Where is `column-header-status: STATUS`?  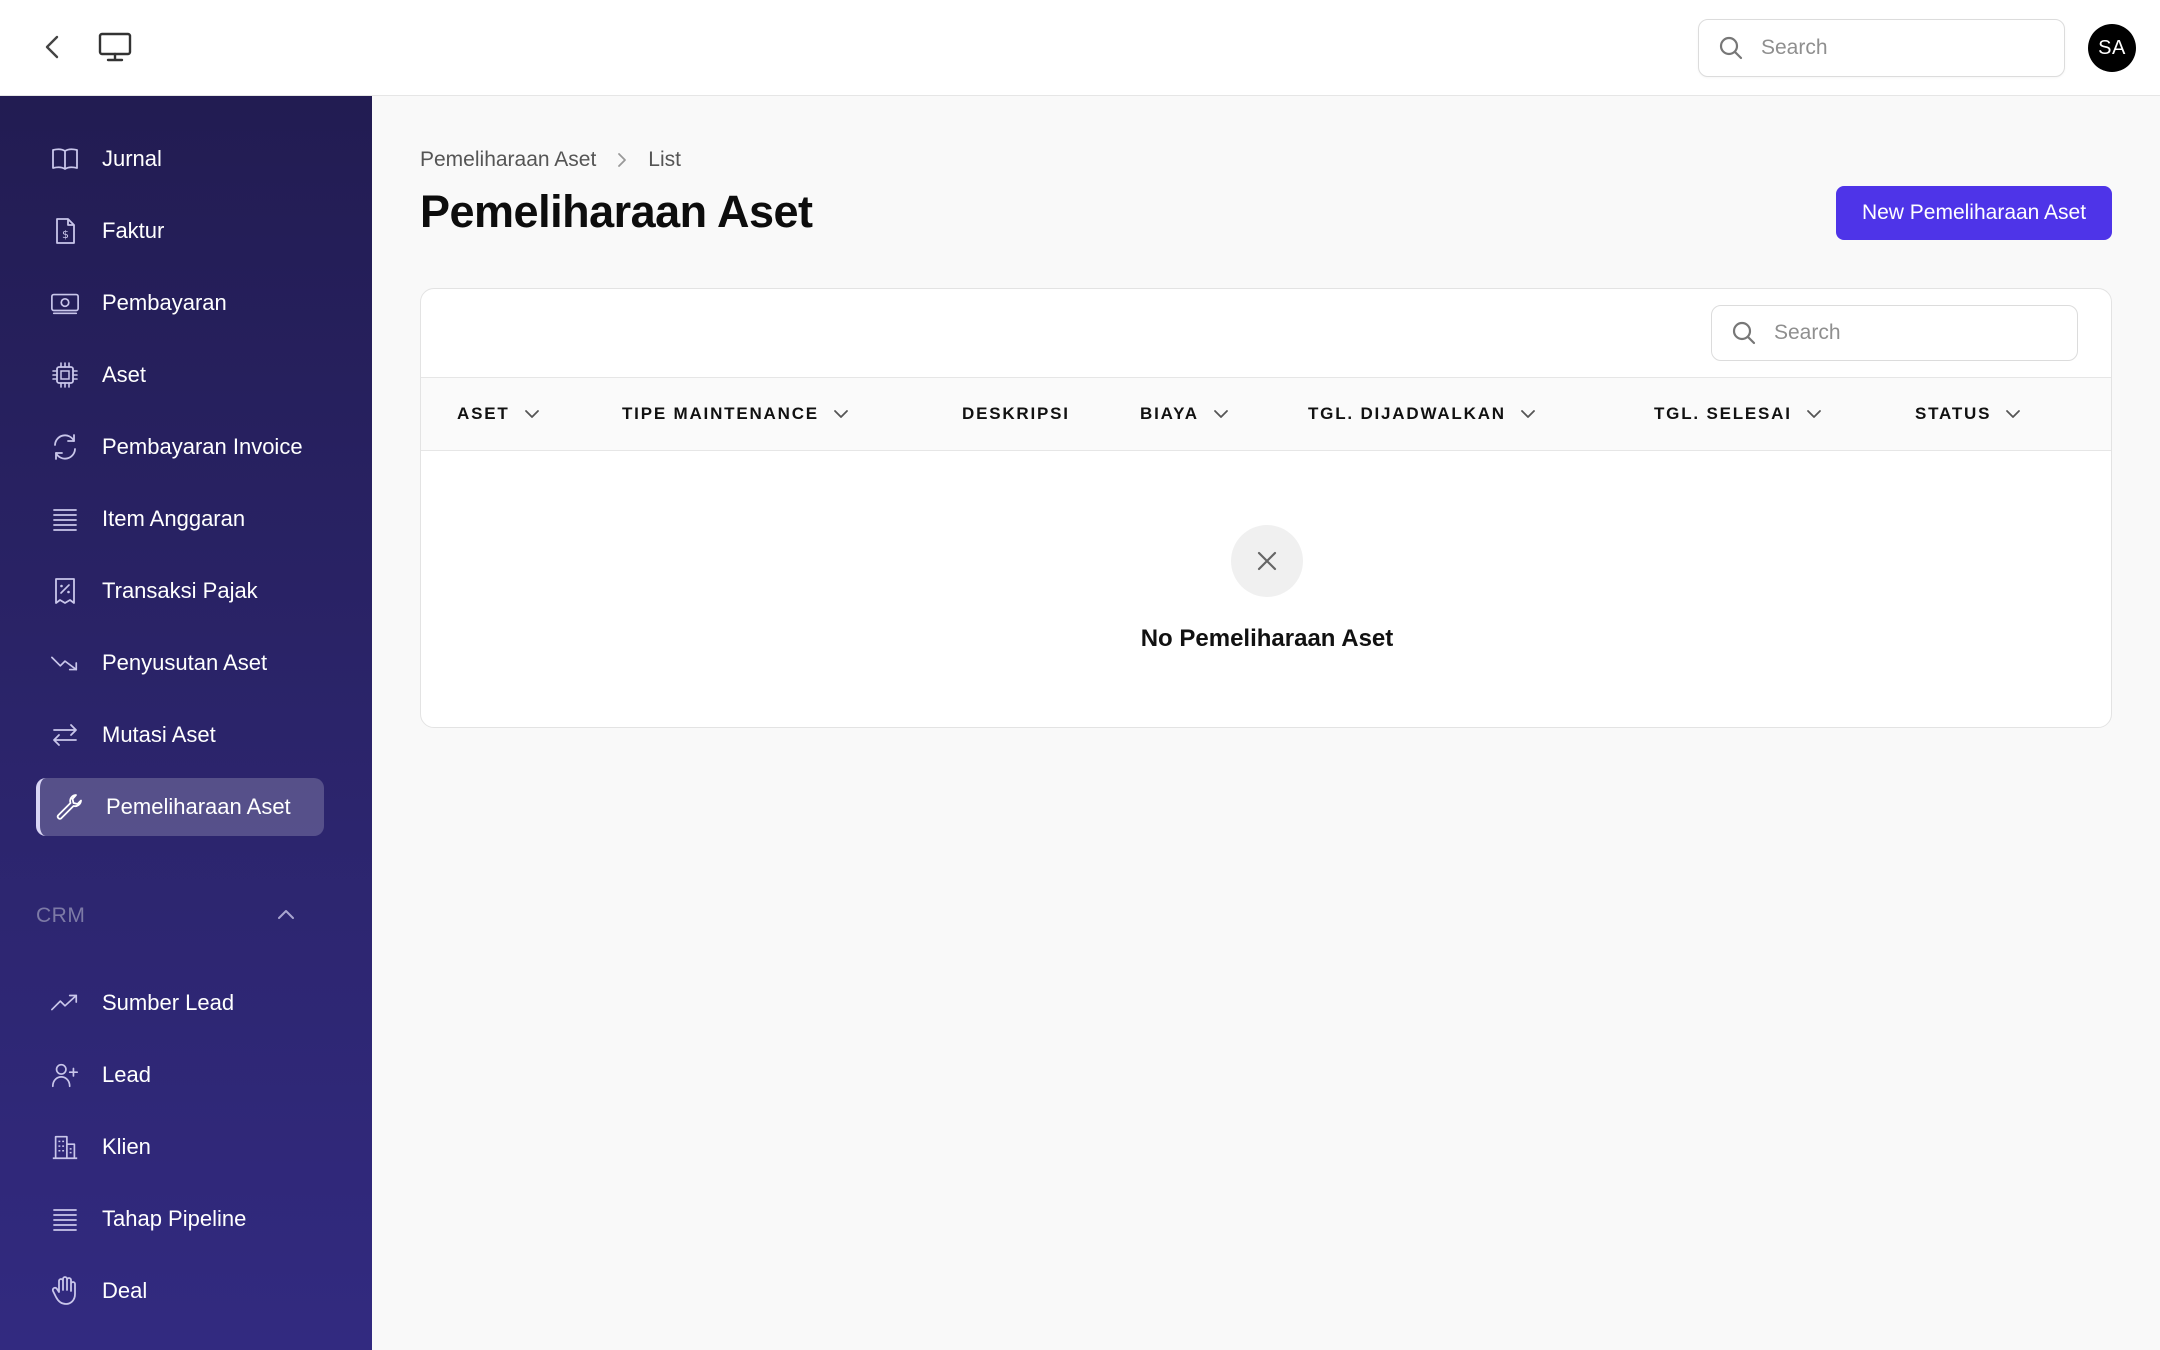 column-header-status: STATUS is located at coordinates (1968, 414).